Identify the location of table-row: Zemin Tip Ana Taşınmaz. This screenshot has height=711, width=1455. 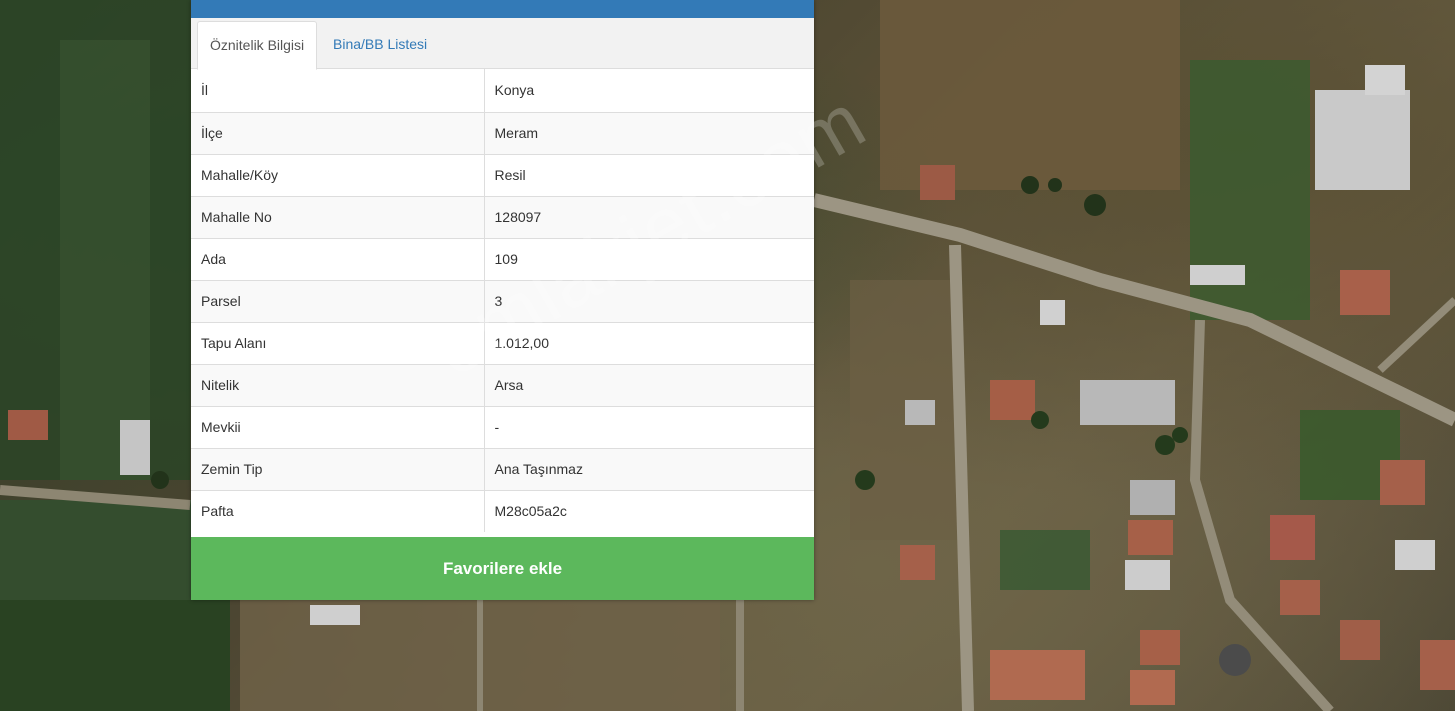
(502, 468).